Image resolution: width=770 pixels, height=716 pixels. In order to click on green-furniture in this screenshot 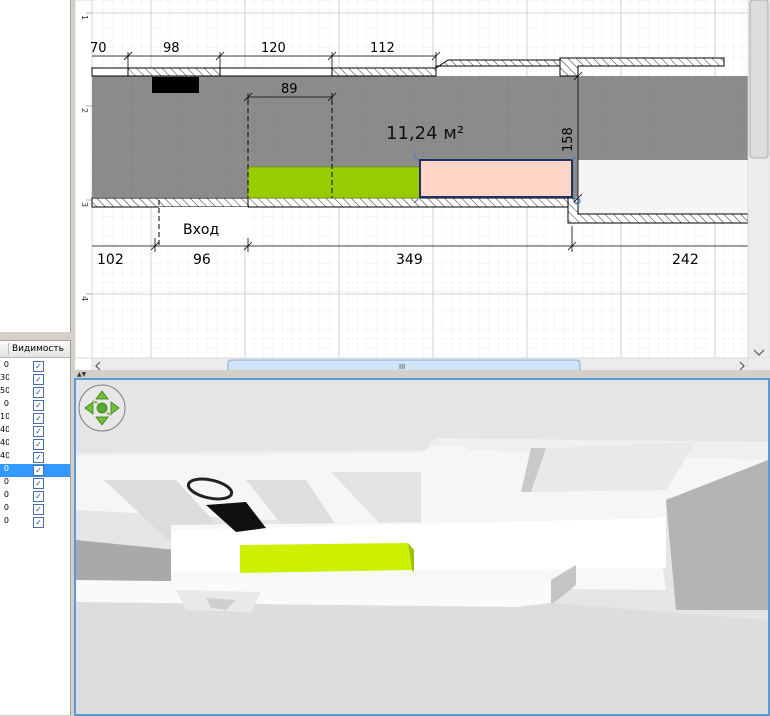, I will do `click(334, 182)`.